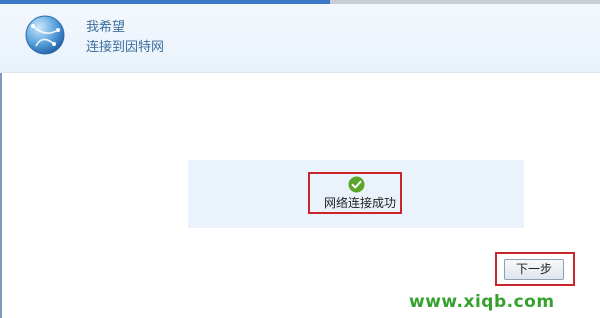  I want to click on watermark: www.xiqb.com, so click(482, 302).